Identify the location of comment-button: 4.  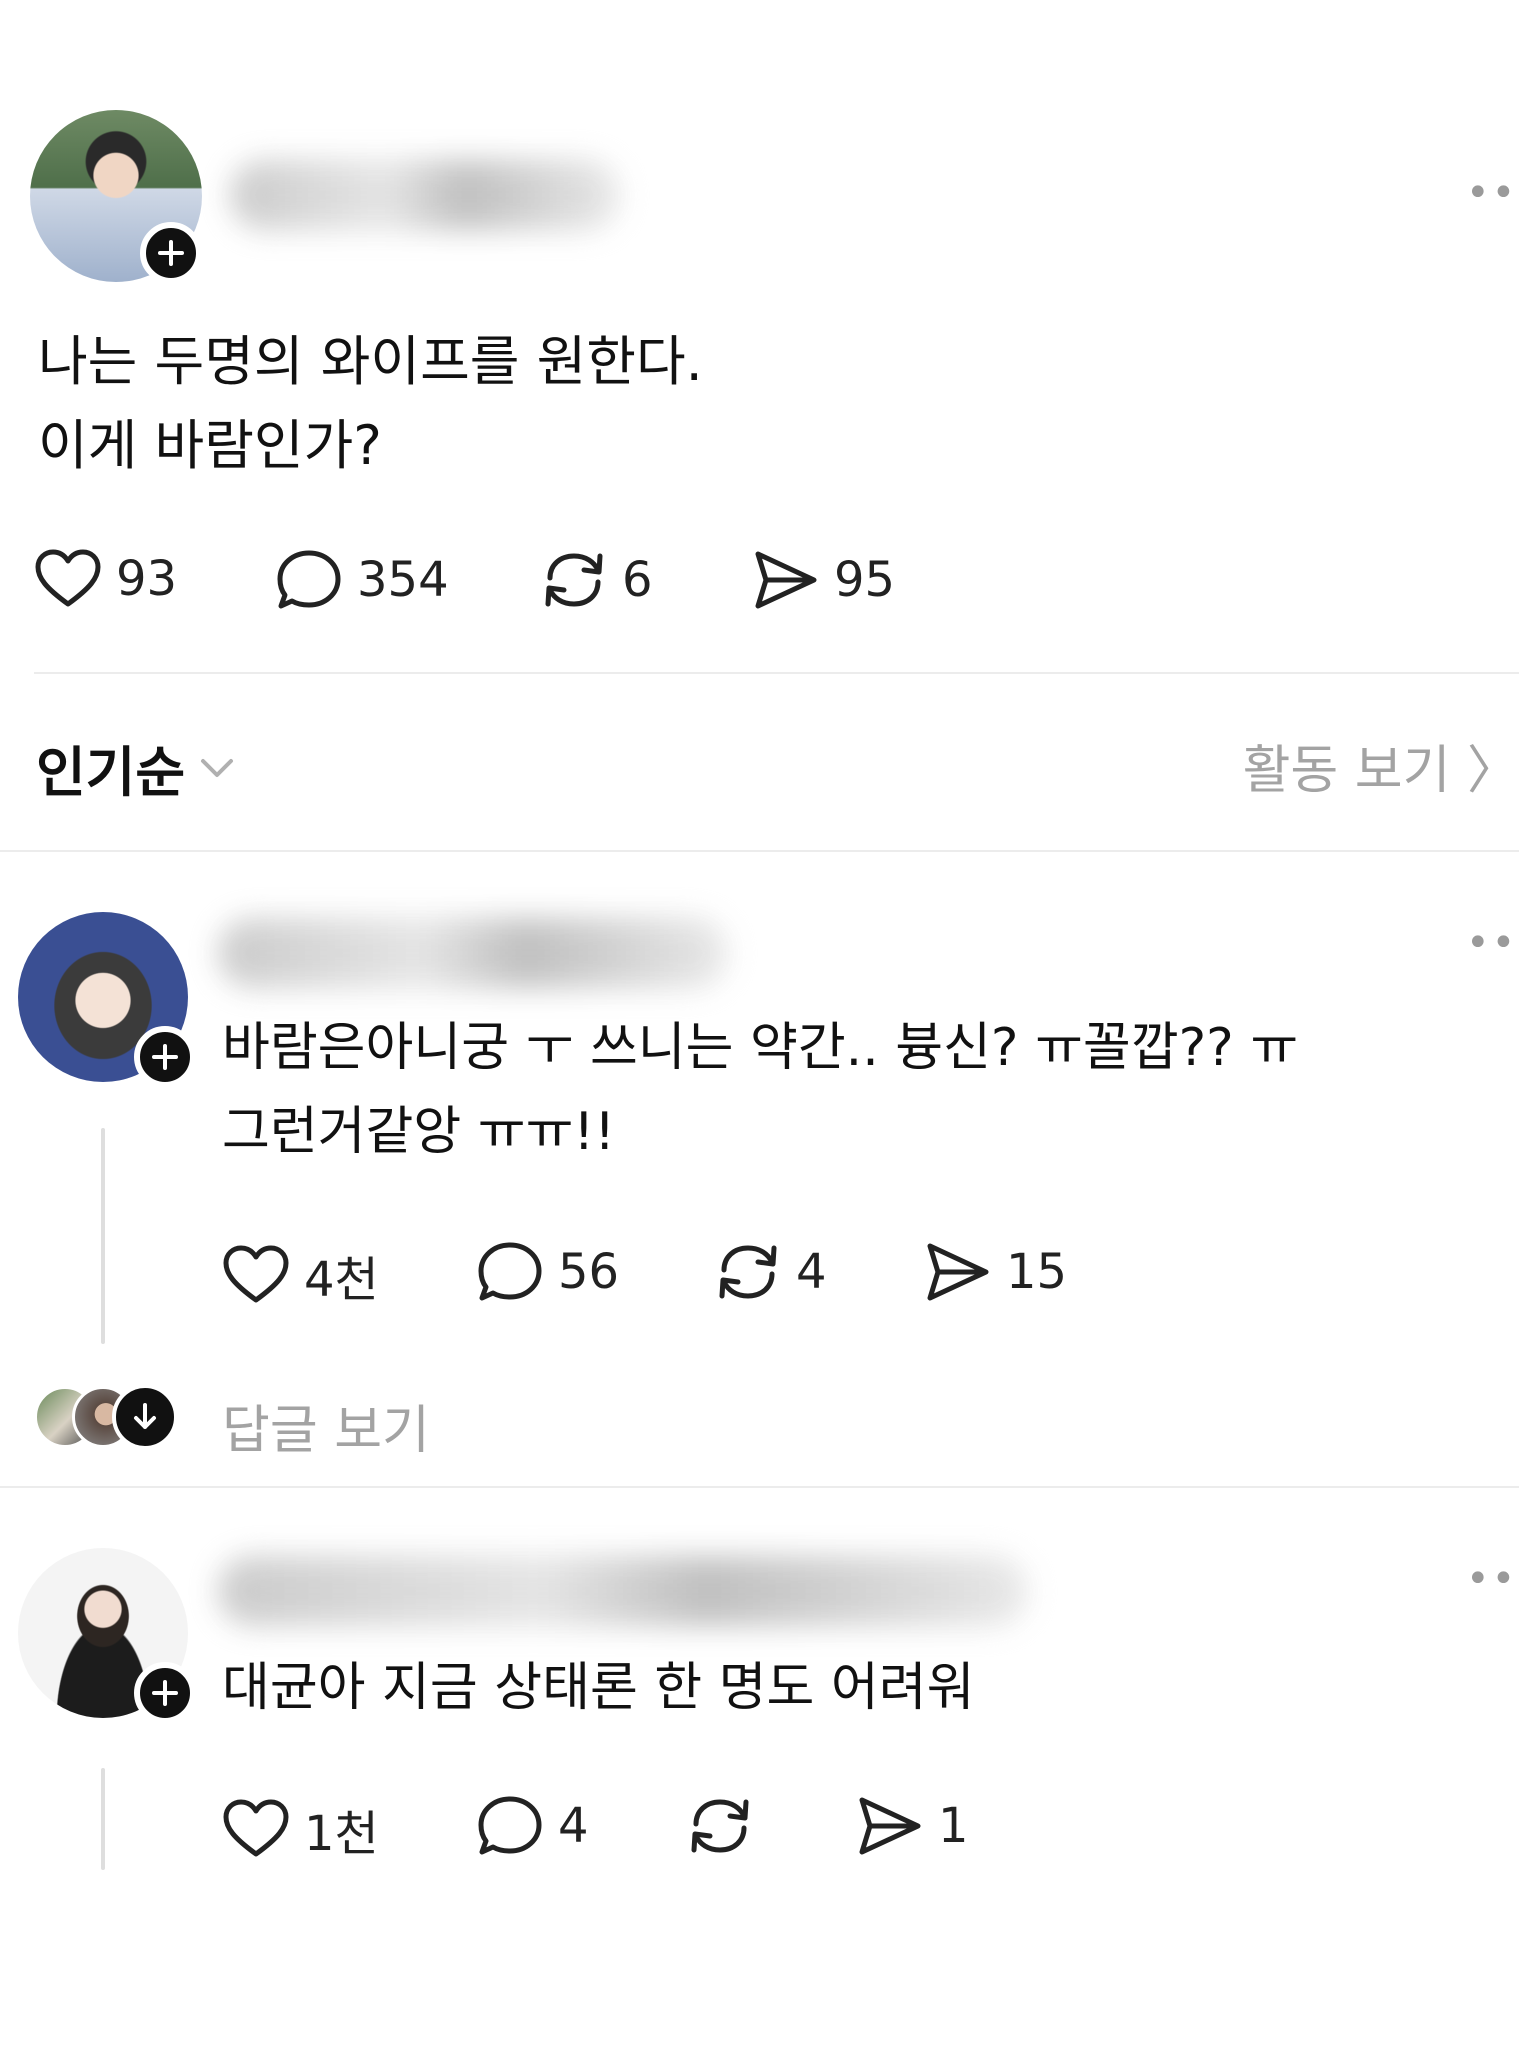
(532, 1826).